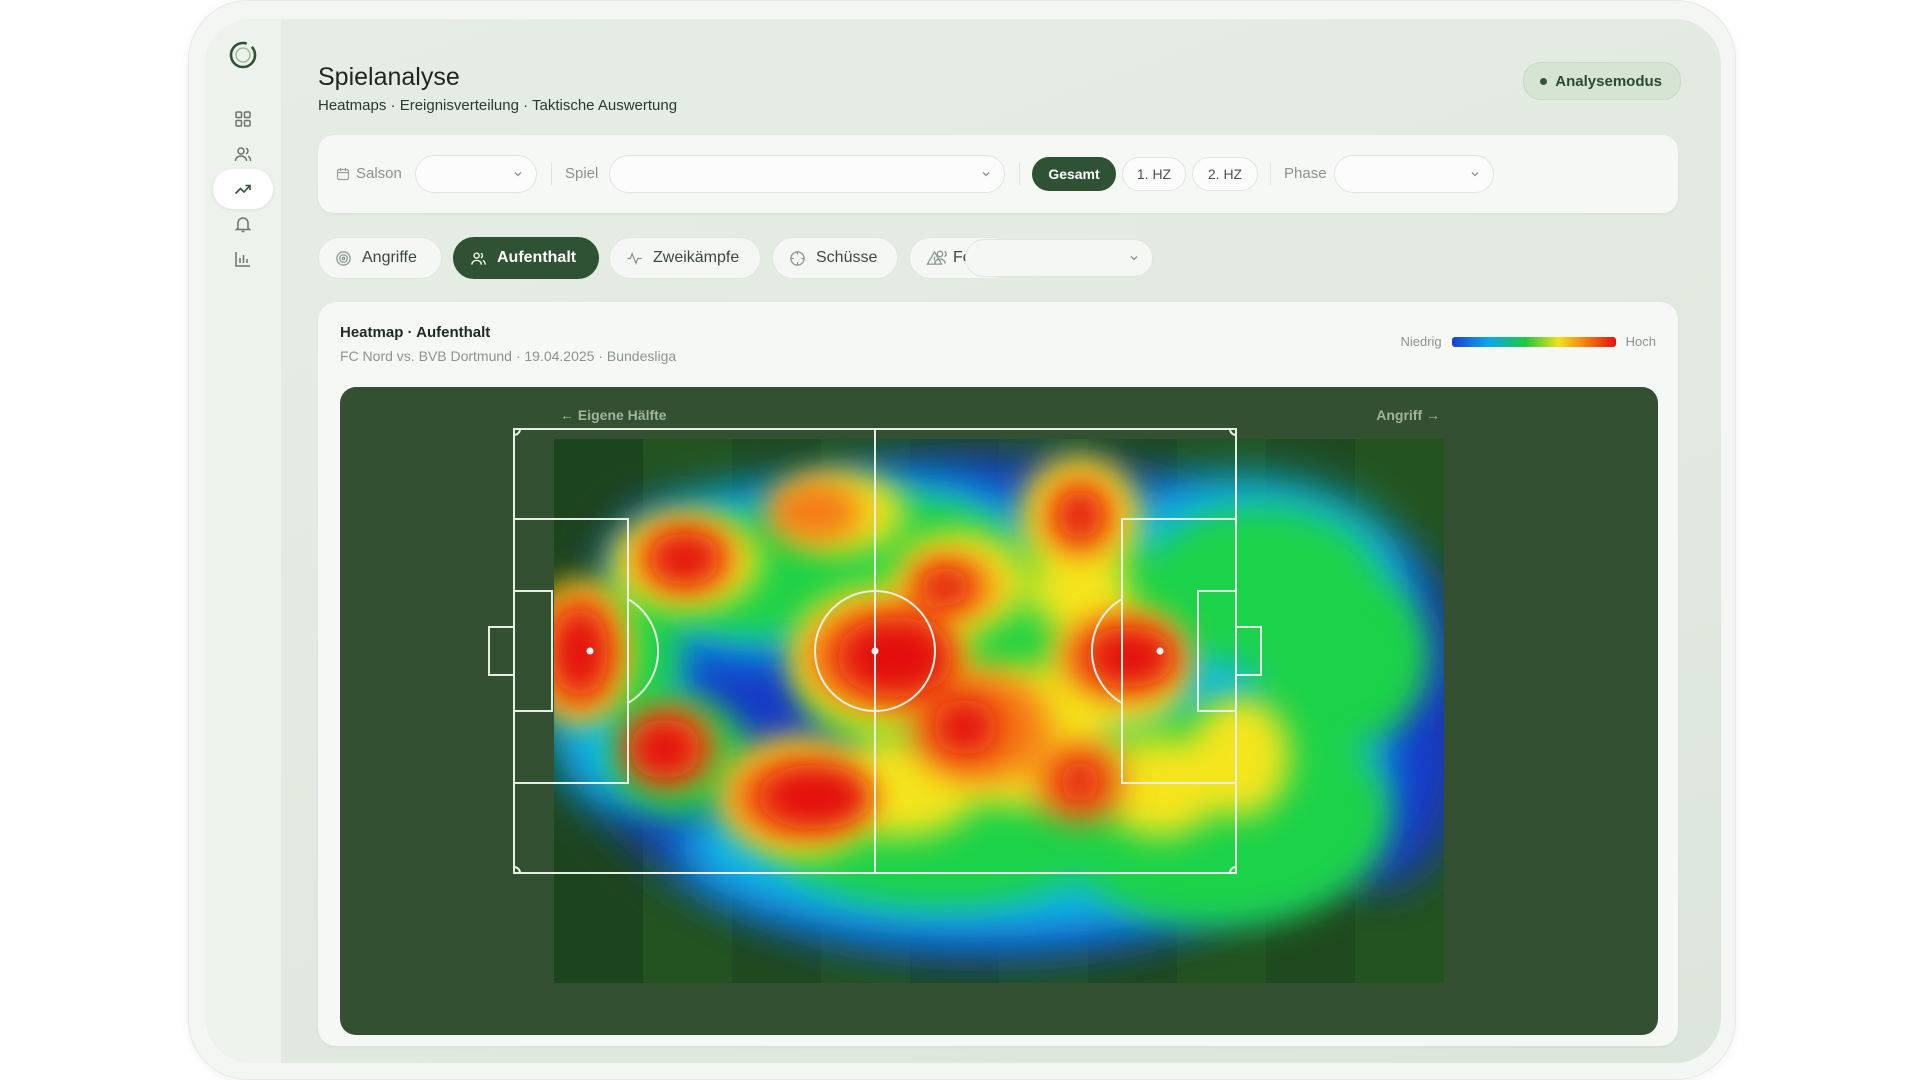  I want to click on tab-presence-label: Aufenthalt, so click(537, 257).